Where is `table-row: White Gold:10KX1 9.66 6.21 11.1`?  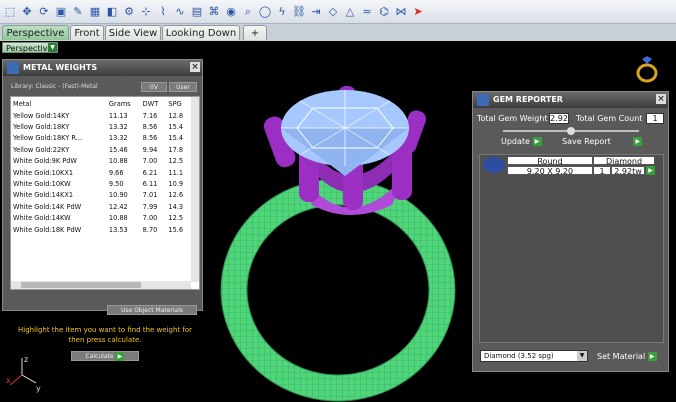 table-row: White Gold:10KX1 9.66 6.21 11.1 is located at coordinates (101, 172).